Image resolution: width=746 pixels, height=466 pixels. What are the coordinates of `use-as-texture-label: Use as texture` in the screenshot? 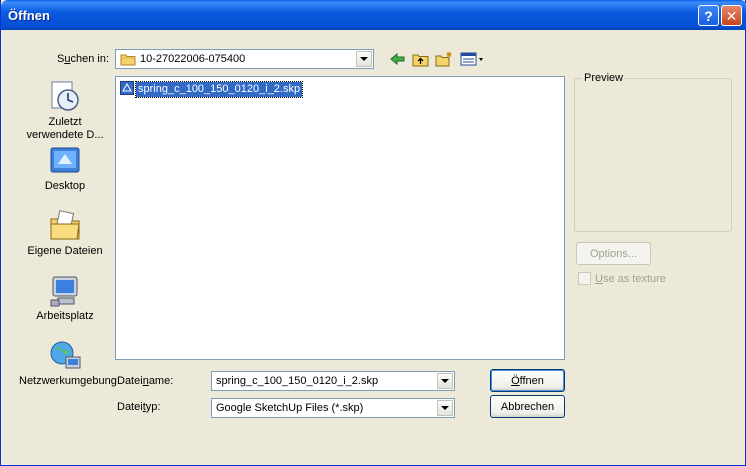 It's located at (630, 278).